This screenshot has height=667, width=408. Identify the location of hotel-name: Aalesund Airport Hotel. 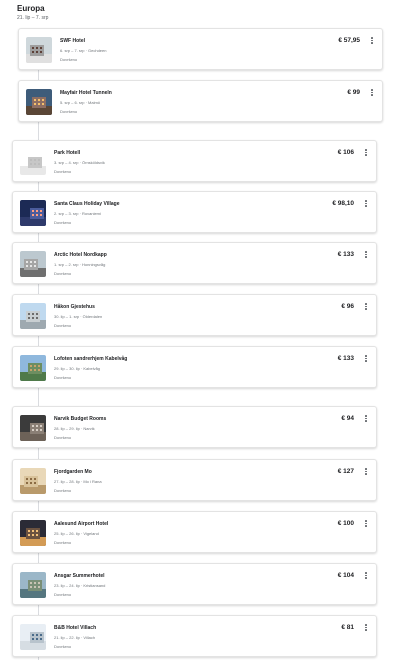
(81, 524).